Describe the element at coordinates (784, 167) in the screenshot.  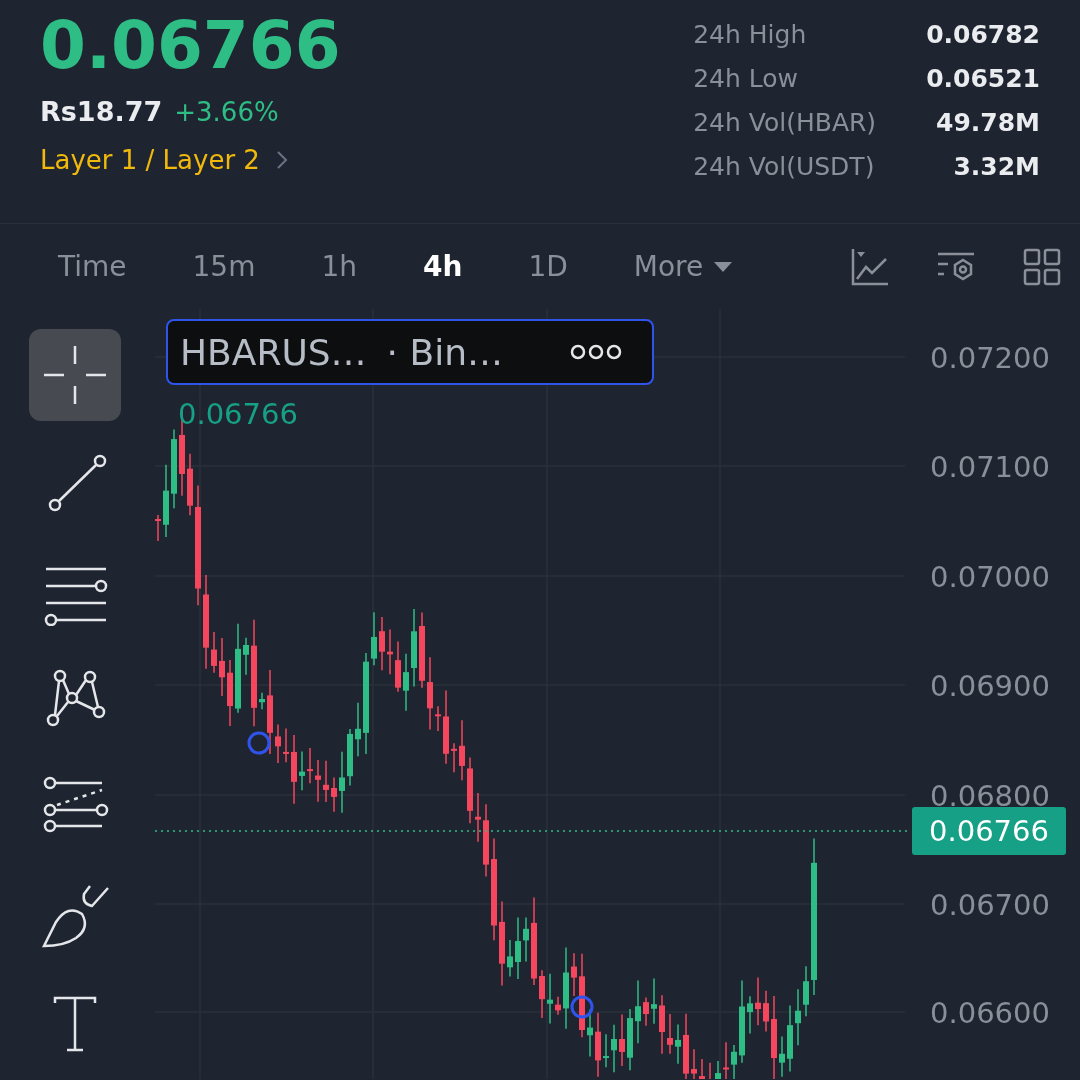
I see `stat-label: 24h Vol(USDT)` at that location.